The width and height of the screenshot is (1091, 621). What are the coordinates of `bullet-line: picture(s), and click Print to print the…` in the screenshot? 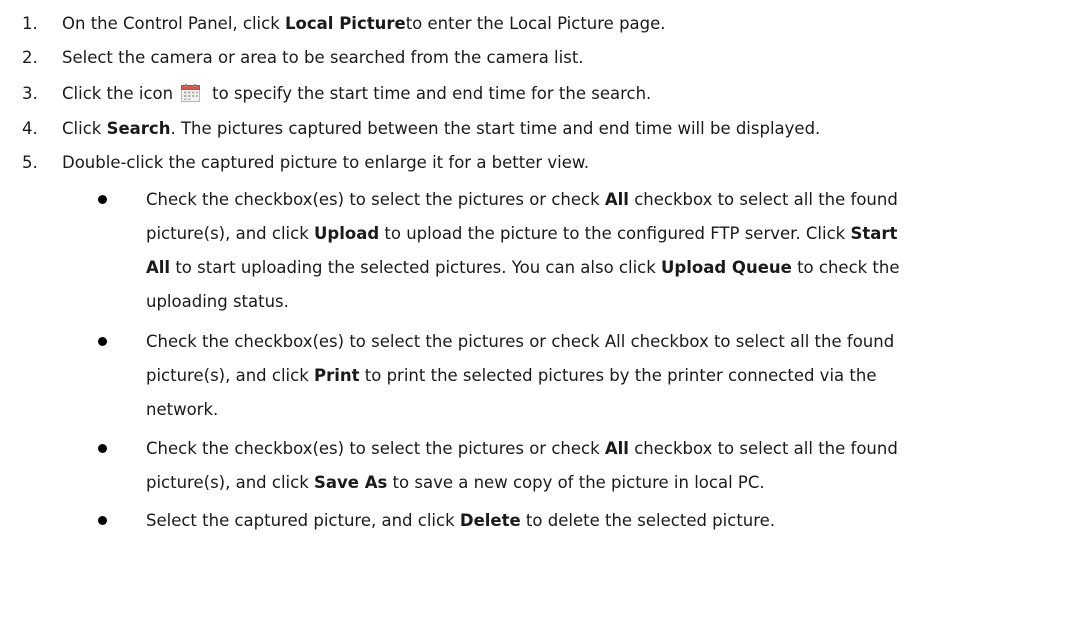 It's located at (511, 375).